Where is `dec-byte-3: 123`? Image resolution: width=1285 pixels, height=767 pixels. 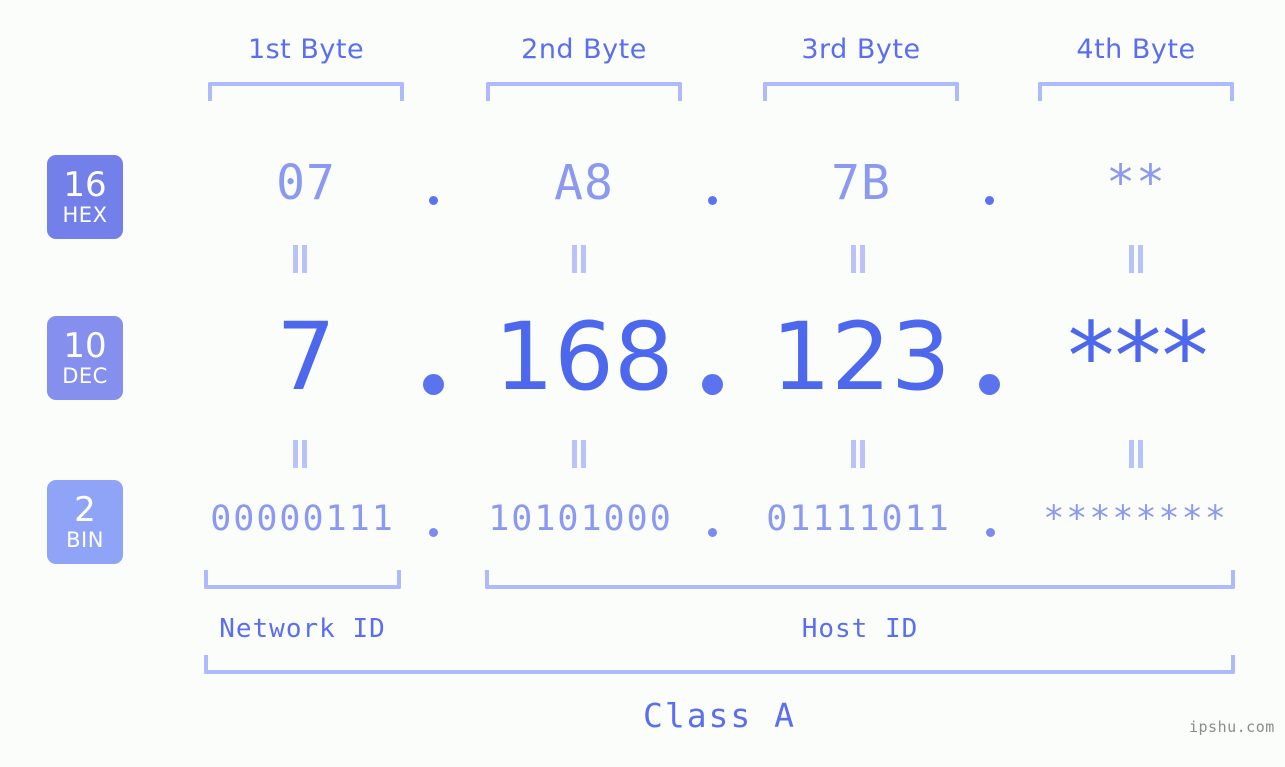 dec-byte-3: 123 is located at coordinates (861, 357).